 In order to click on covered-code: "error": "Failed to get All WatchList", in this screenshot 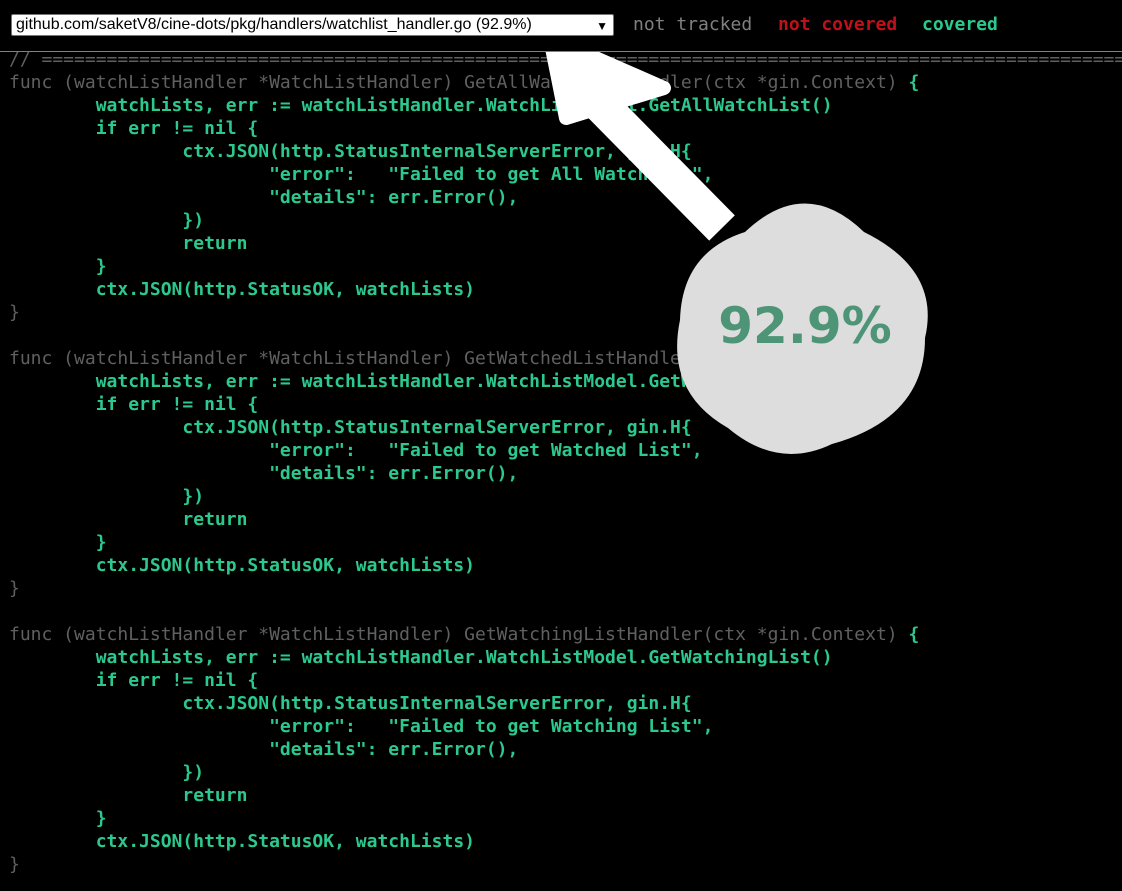, I will do `click(361, 174)`.